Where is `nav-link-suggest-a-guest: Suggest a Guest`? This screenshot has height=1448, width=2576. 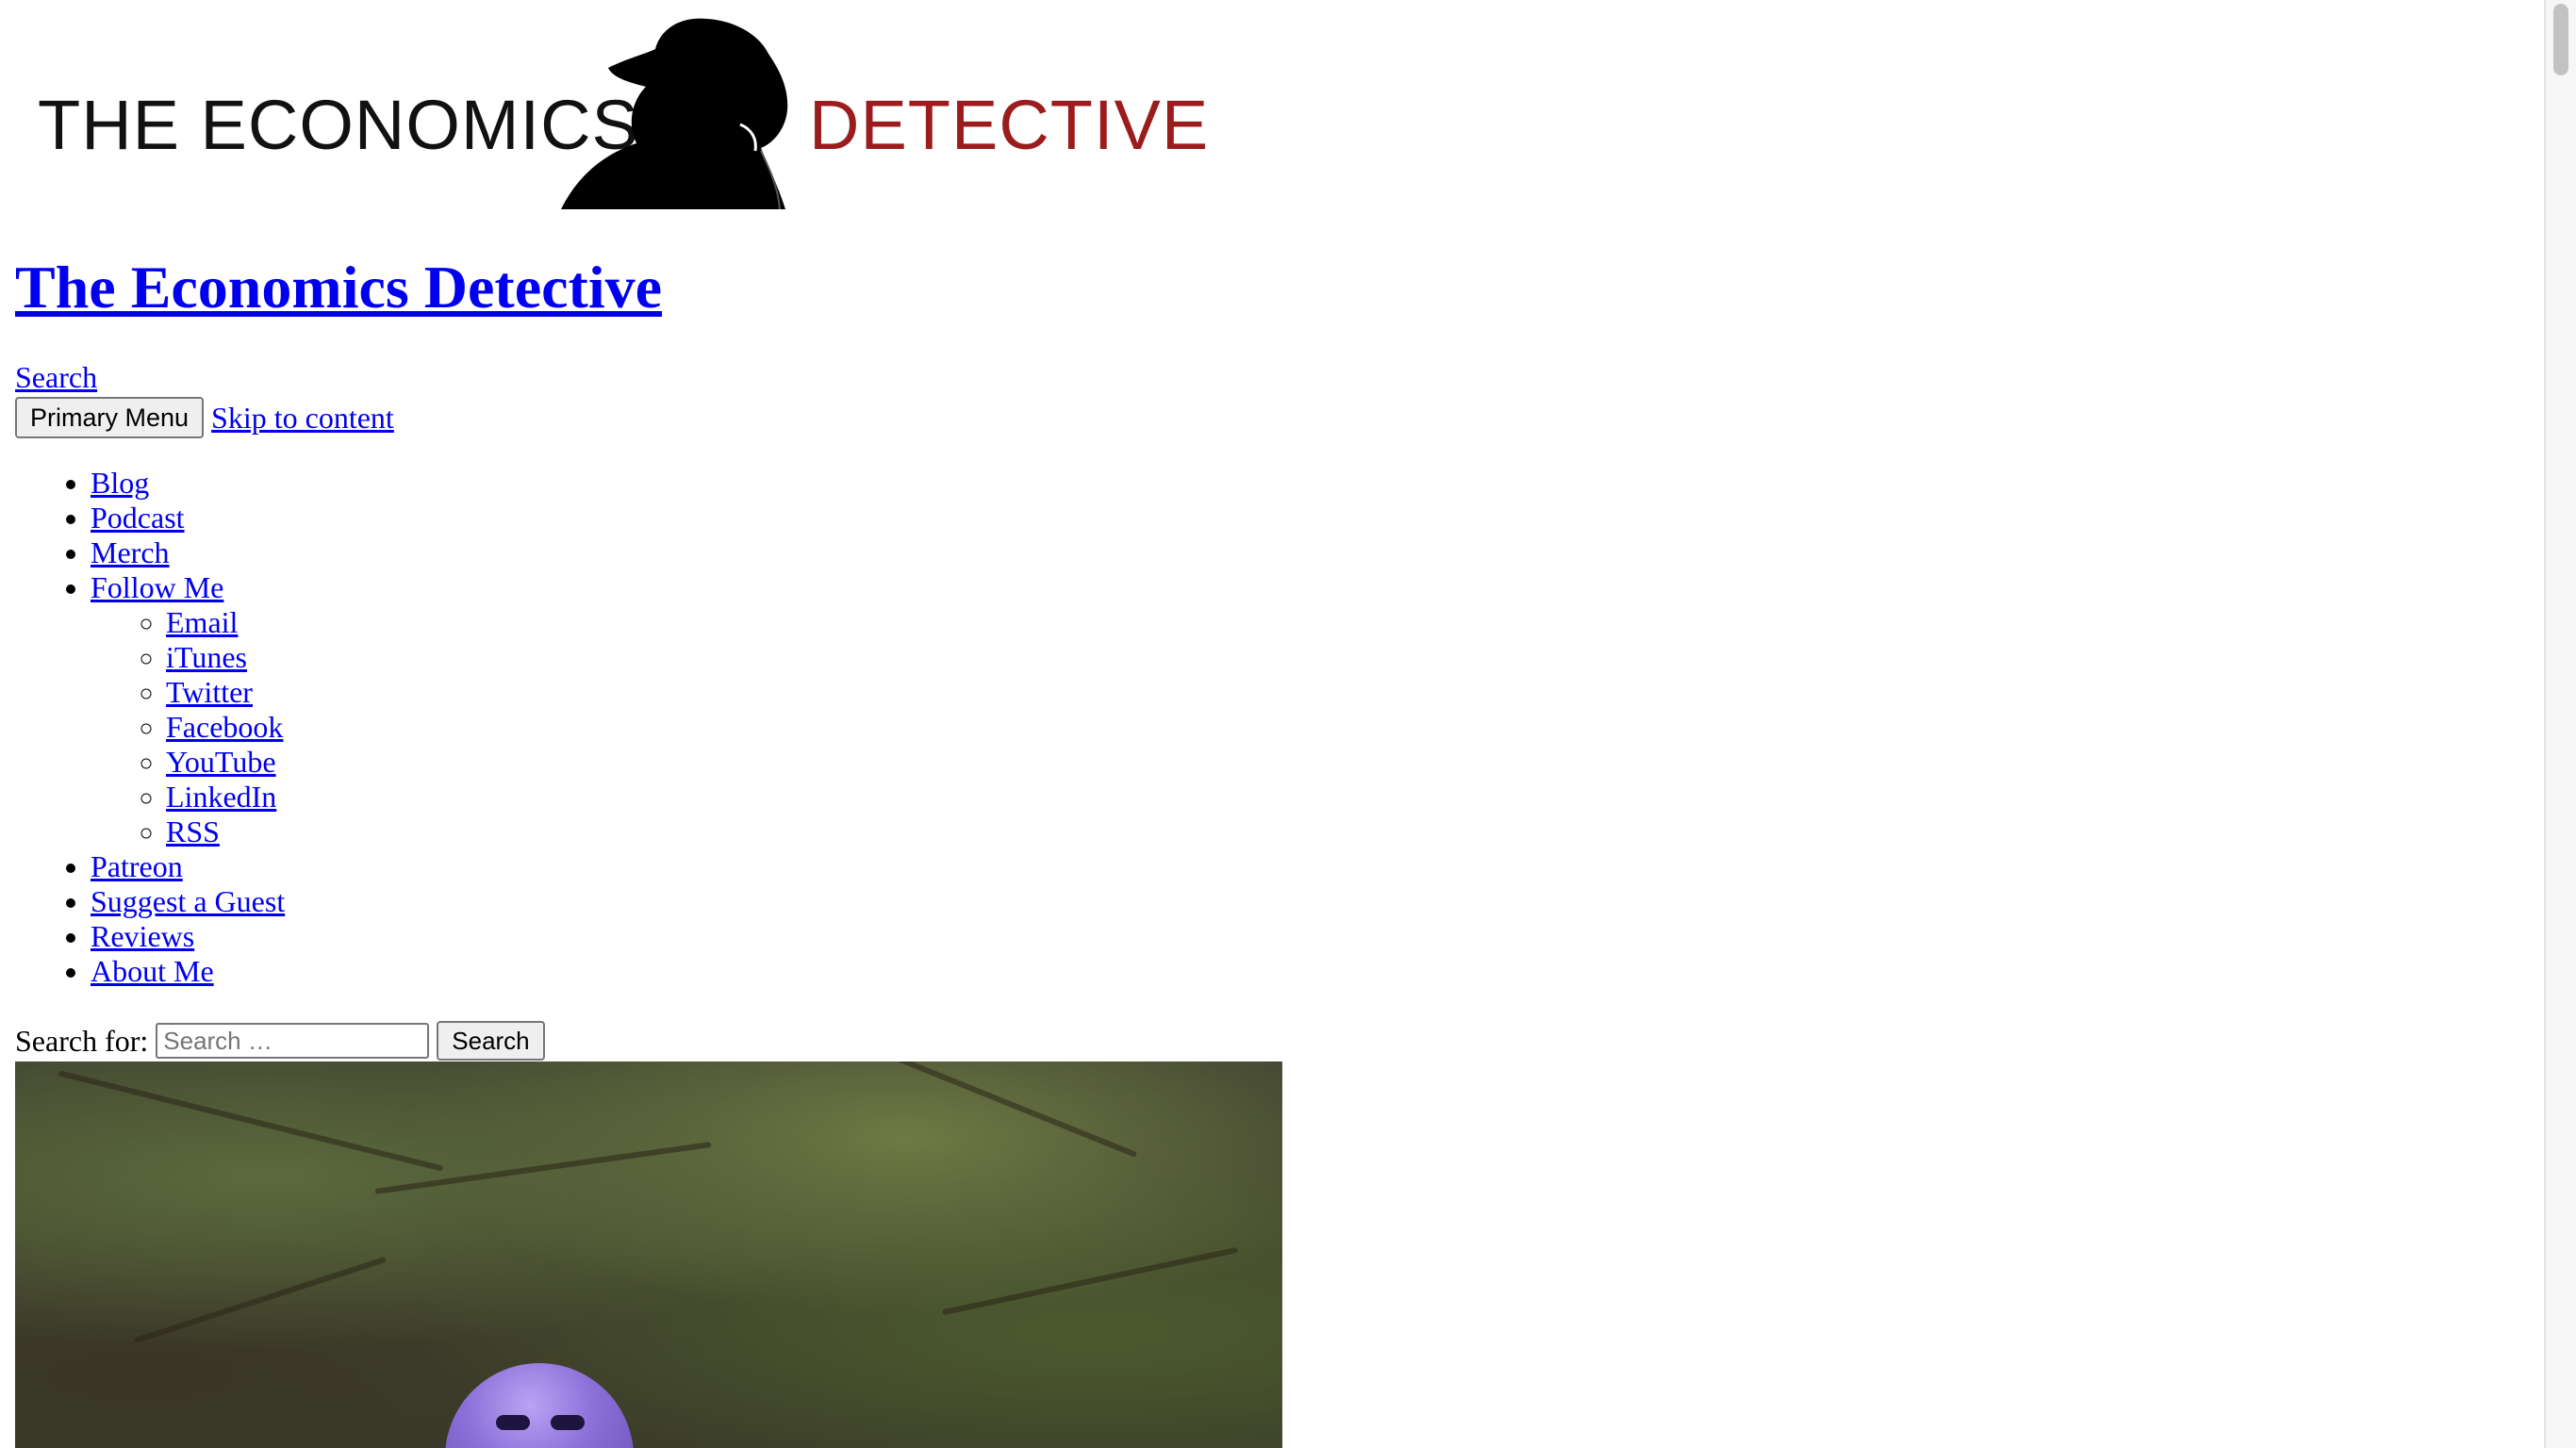 nav-link-suggest-a-guest: Suggest a Guest is located at coordinates (188, 901).